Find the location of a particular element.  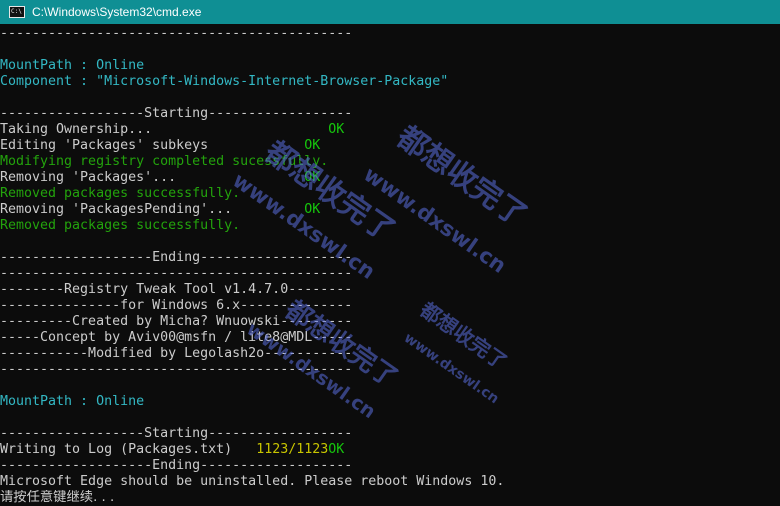

console-line-text: Editing 'Packages' subkeys is located at coordinates (104, 145).